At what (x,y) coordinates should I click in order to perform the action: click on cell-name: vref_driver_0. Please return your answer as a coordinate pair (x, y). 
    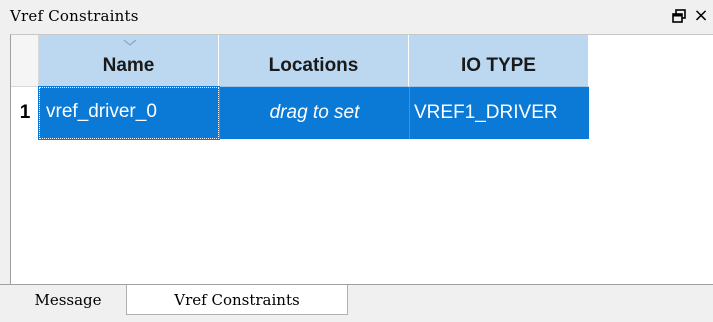
    Looking at the image, I should click on (129, 113).